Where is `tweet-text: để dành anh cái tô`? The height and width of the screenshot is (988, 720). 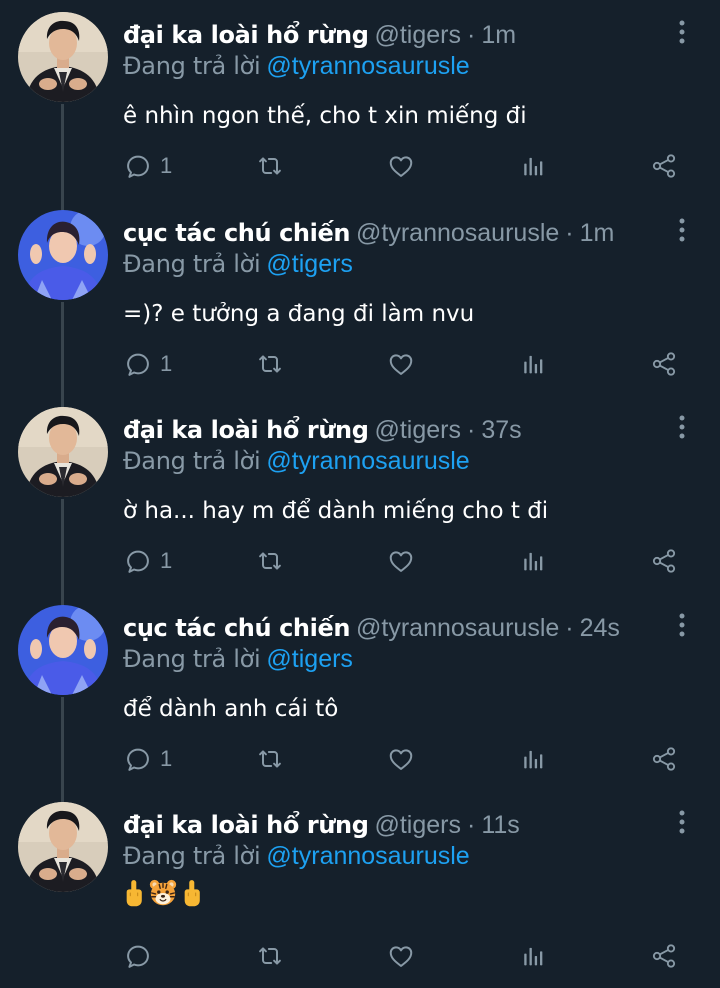
tweet-text: để dành anh cái tô is located at coordinates (231, 709).